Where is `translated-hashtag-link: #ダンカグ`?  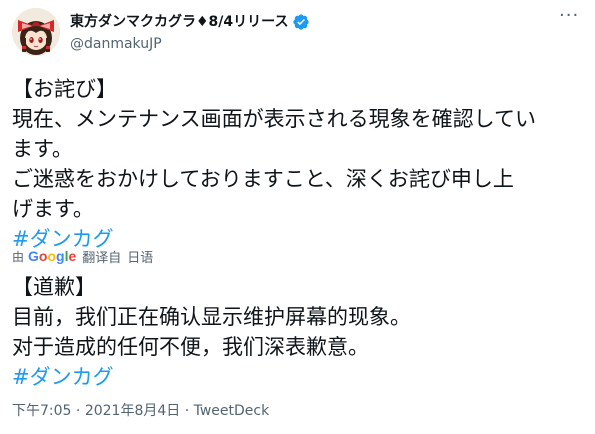
translated-hashtag-link: #ダンカグ is located at coordinates (63, 377).